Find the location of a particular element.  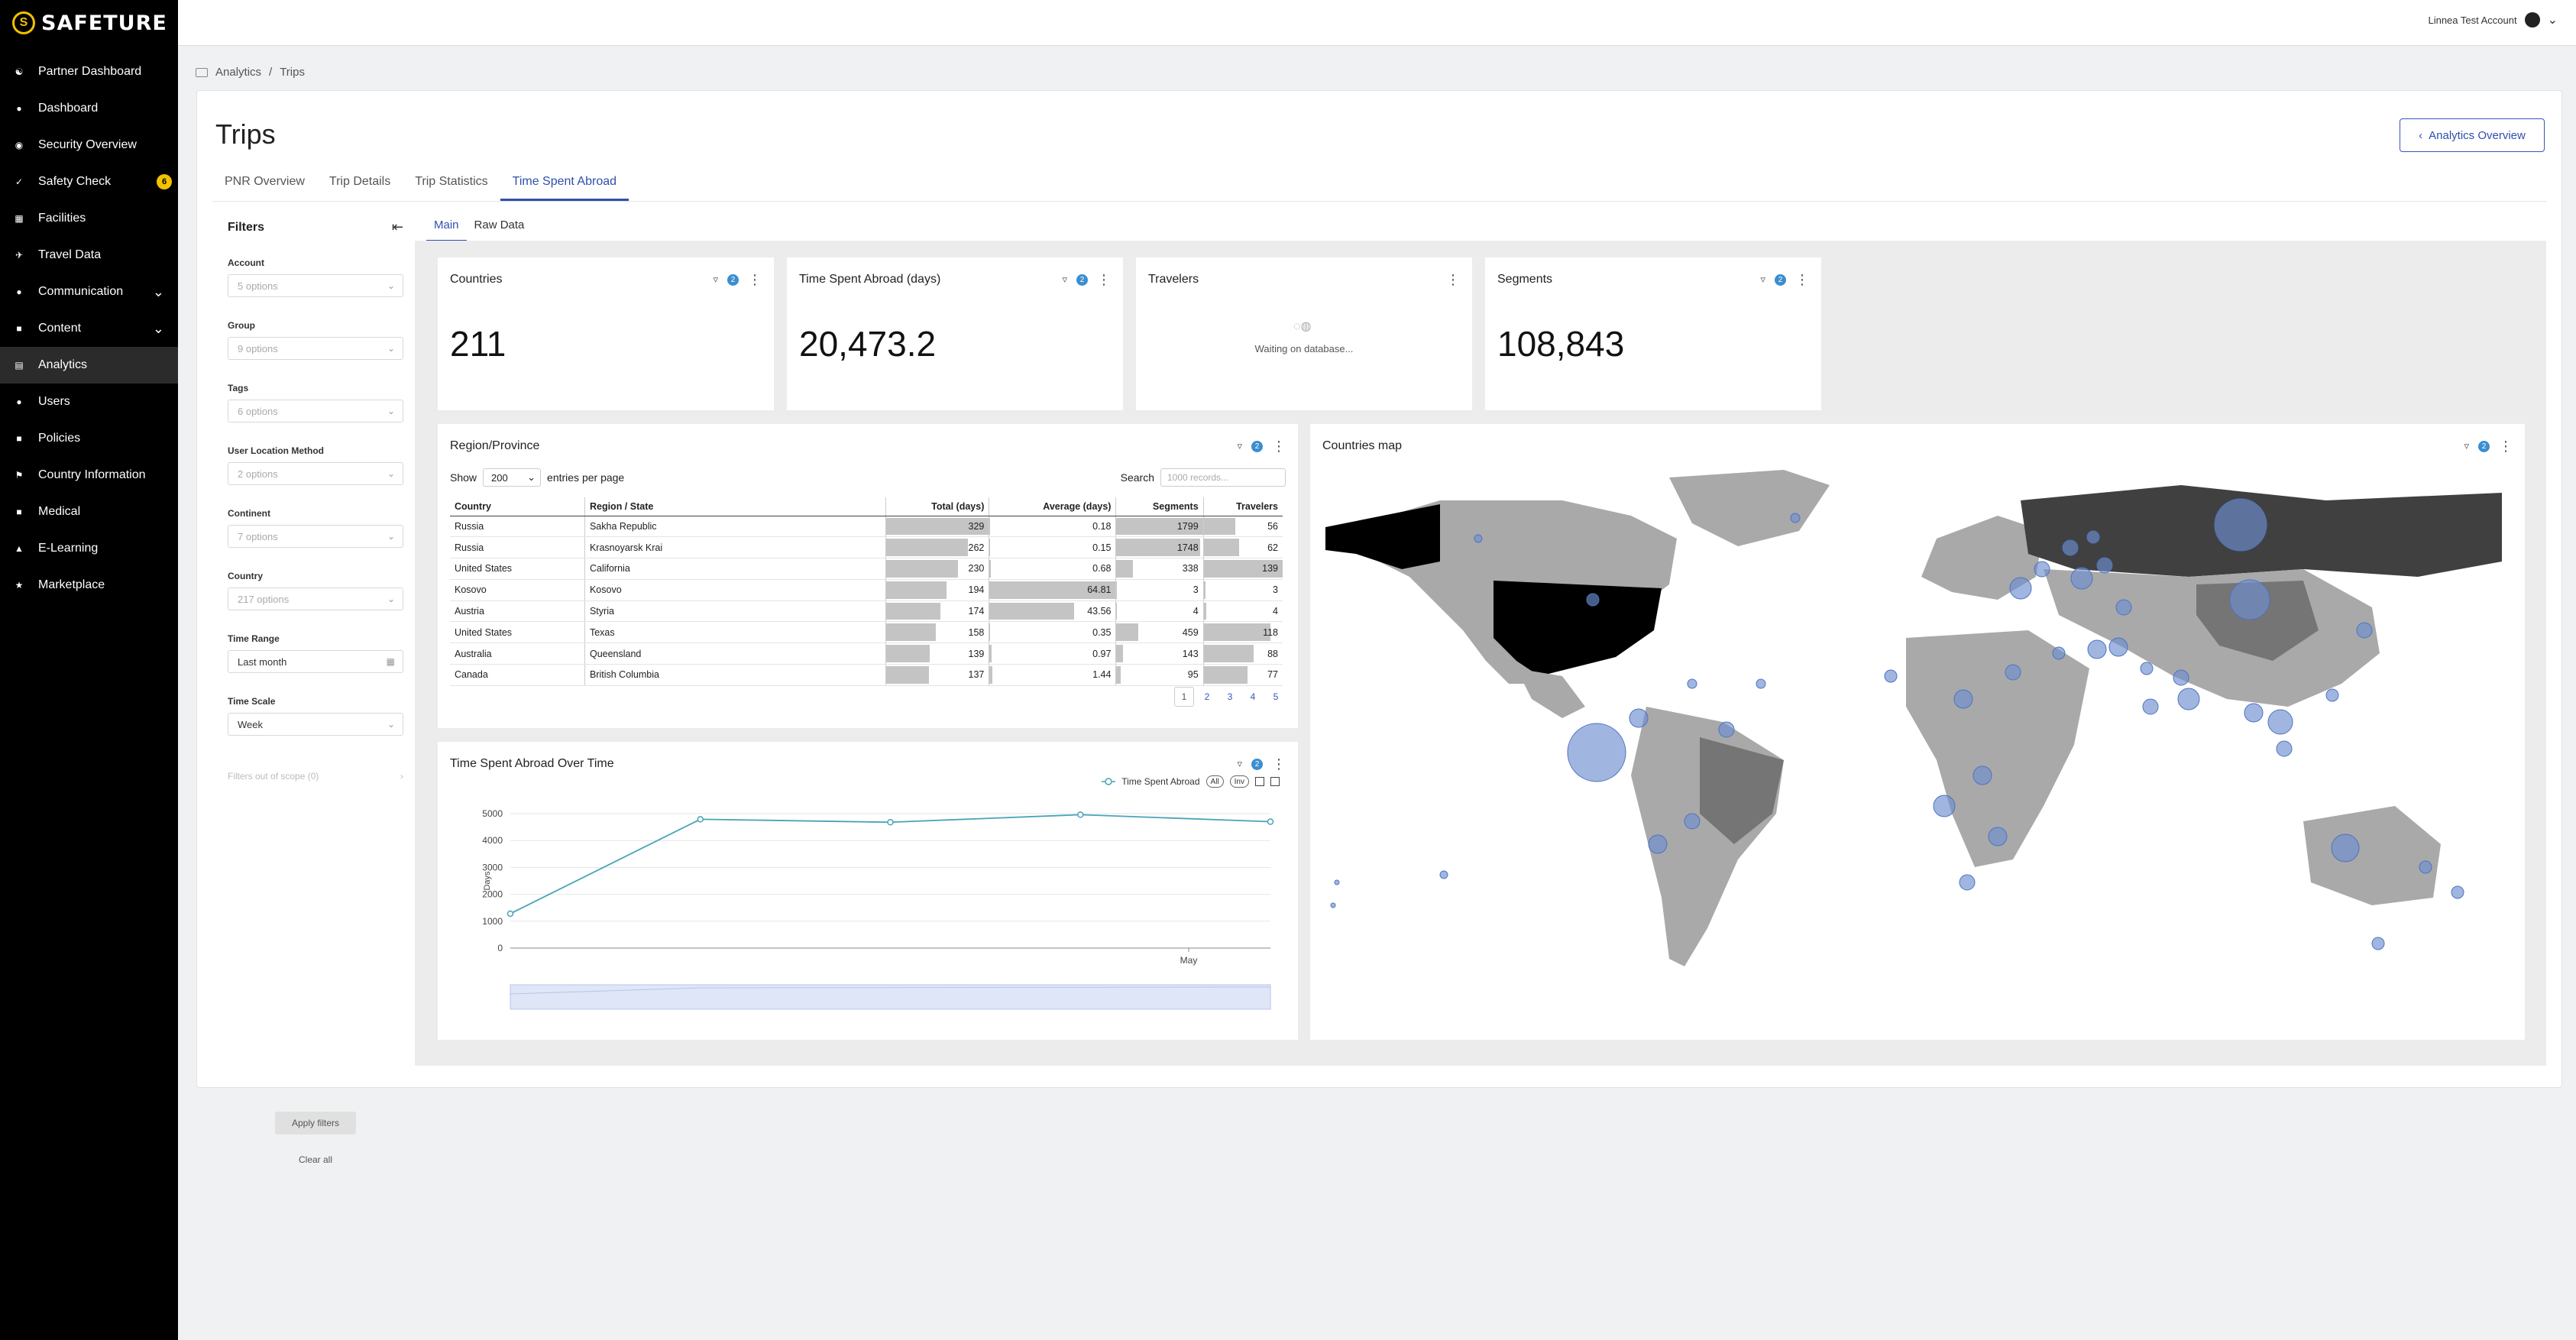

sidebar-item-safety-check: ✓ Safety Check 6 is located at coordinates (89, 181).